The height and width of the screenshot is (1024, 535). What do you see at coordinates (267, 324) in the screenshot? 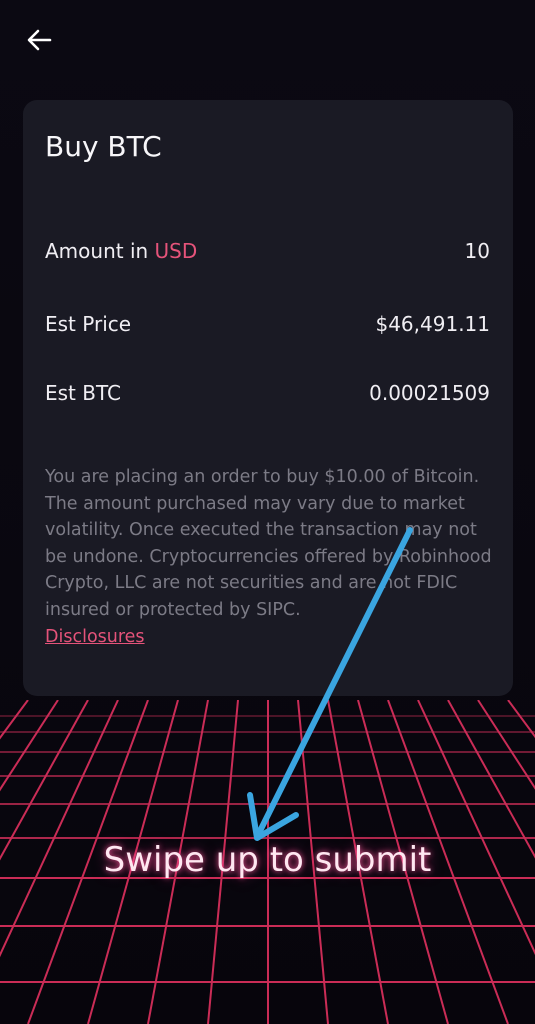
I see `est-price-row: Est Price $46,491.11` at bounding box center [267, 324].